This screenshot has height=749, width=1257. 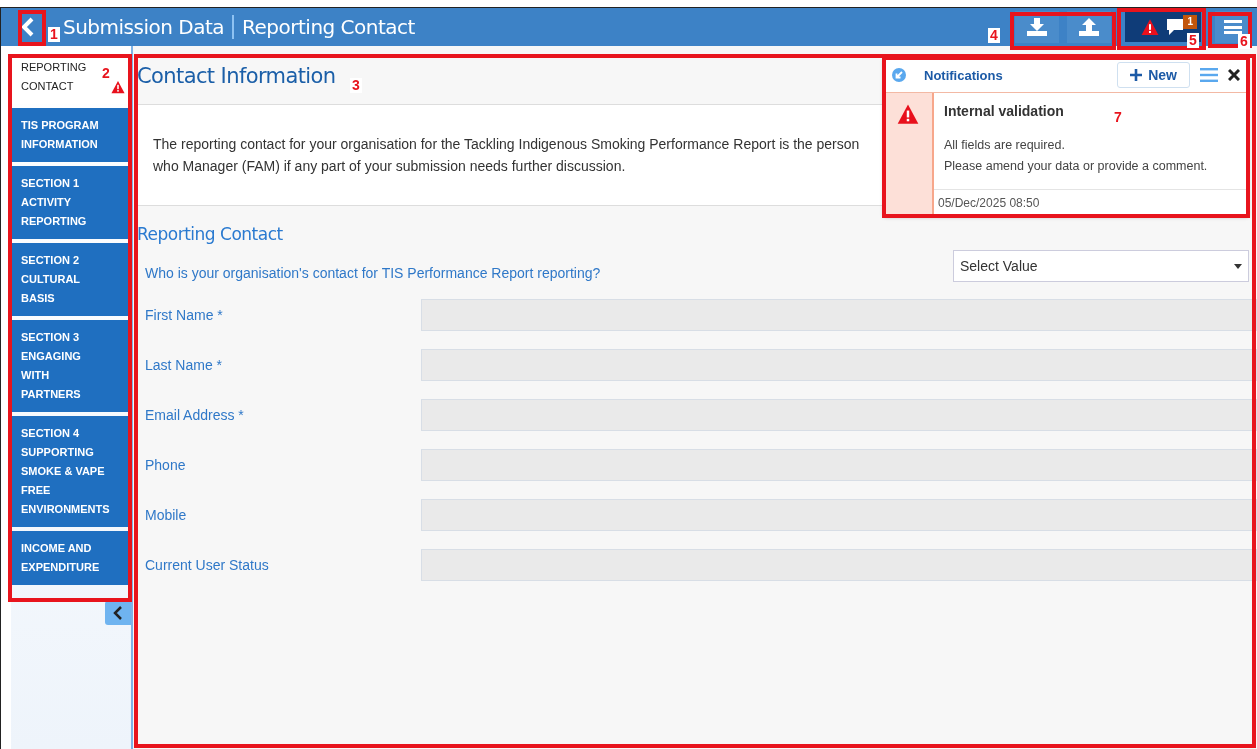 What do you see at coordinates (71, 279) in the screenshot?
I see `sidebar-item: SECTION 2 CULTURAL BASIS` at bounding box center [71, 279].